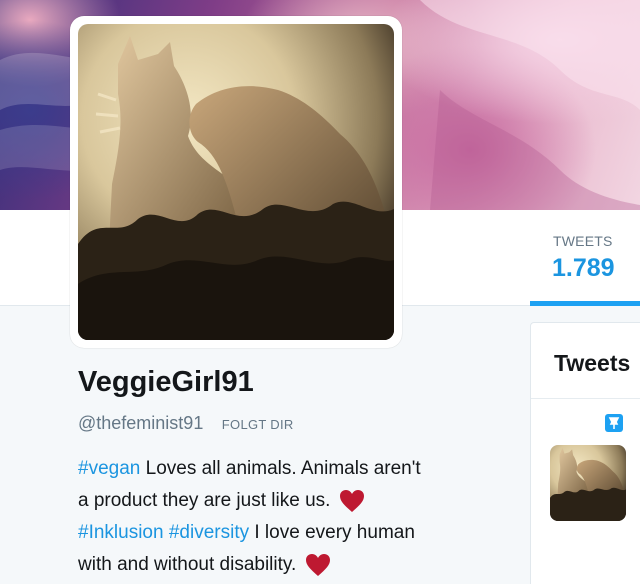 This screenshot has width=640, height=584. I want to click on timeline-title: Tweets, so click(592, 363).